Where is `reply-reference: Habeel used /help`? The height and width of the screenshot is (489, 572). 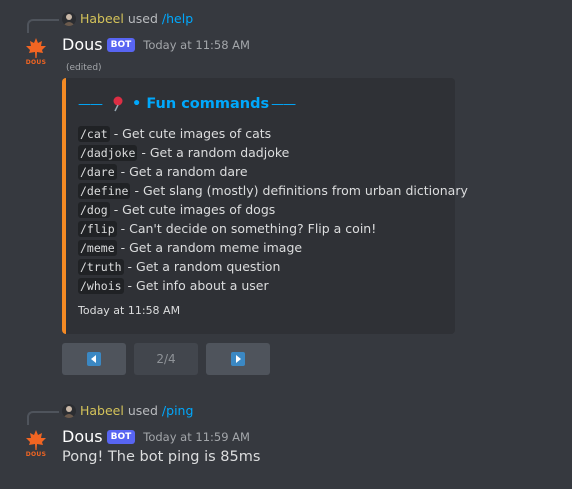
reply-reference: Habeel used /help is located at coordinates (127, 18).